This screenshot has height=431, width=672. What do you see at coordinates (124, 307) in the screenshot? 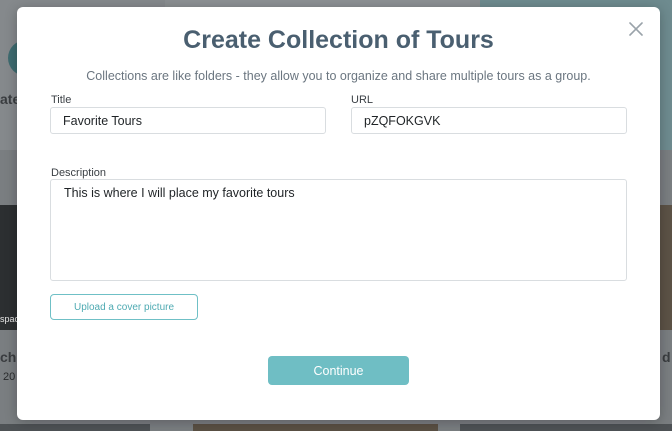
I see `upload-cover-picture-button: Upload a cover picture` at bounding box center [124, 307].